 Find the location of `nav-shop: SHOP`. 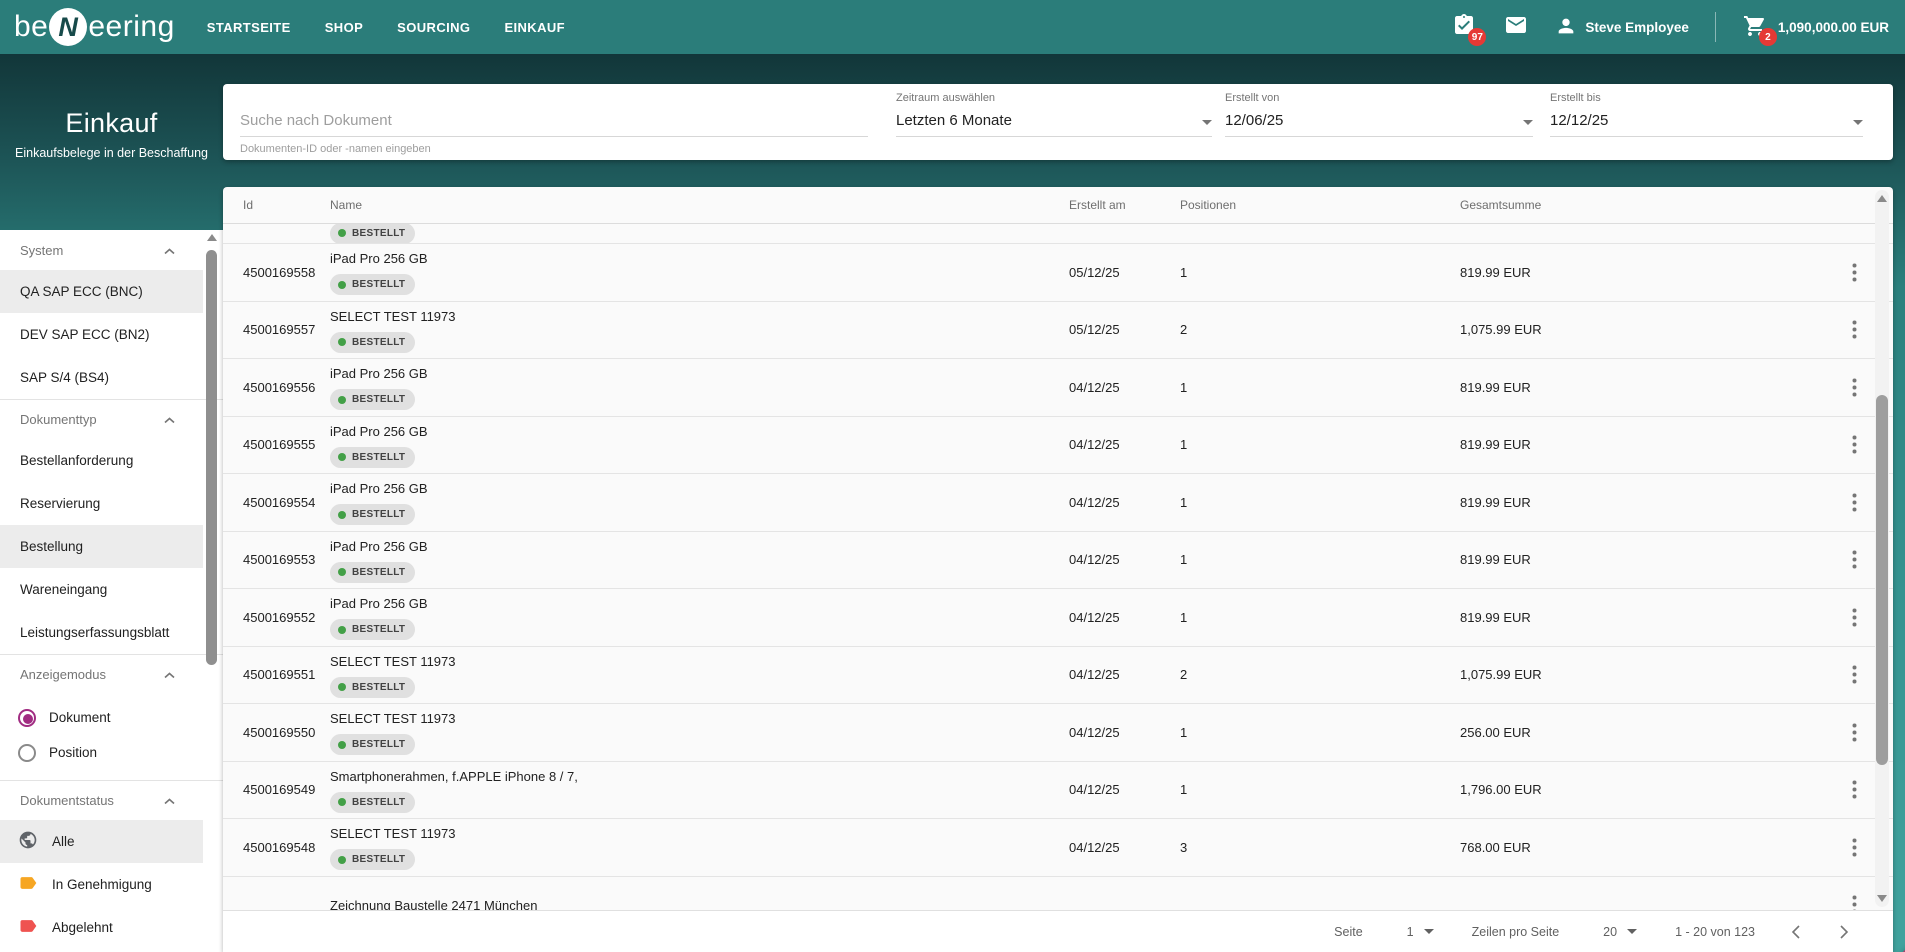

nav-shop: SHOP is located at coordinates (344, 27).